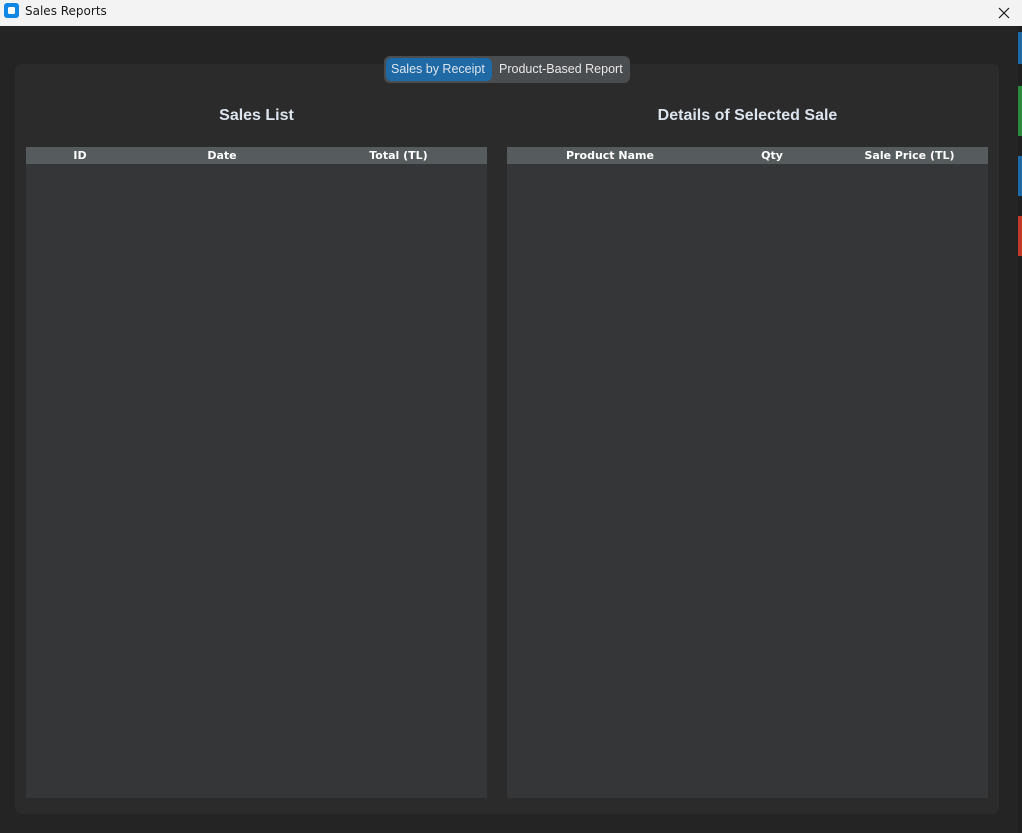 The height and width of the screenshot is (833, 1022). What do you see at coordinates (747, 115) in the screenshot?
I see `sale-details-title: Details of Selected Sale` at bounding box center [747, 115].